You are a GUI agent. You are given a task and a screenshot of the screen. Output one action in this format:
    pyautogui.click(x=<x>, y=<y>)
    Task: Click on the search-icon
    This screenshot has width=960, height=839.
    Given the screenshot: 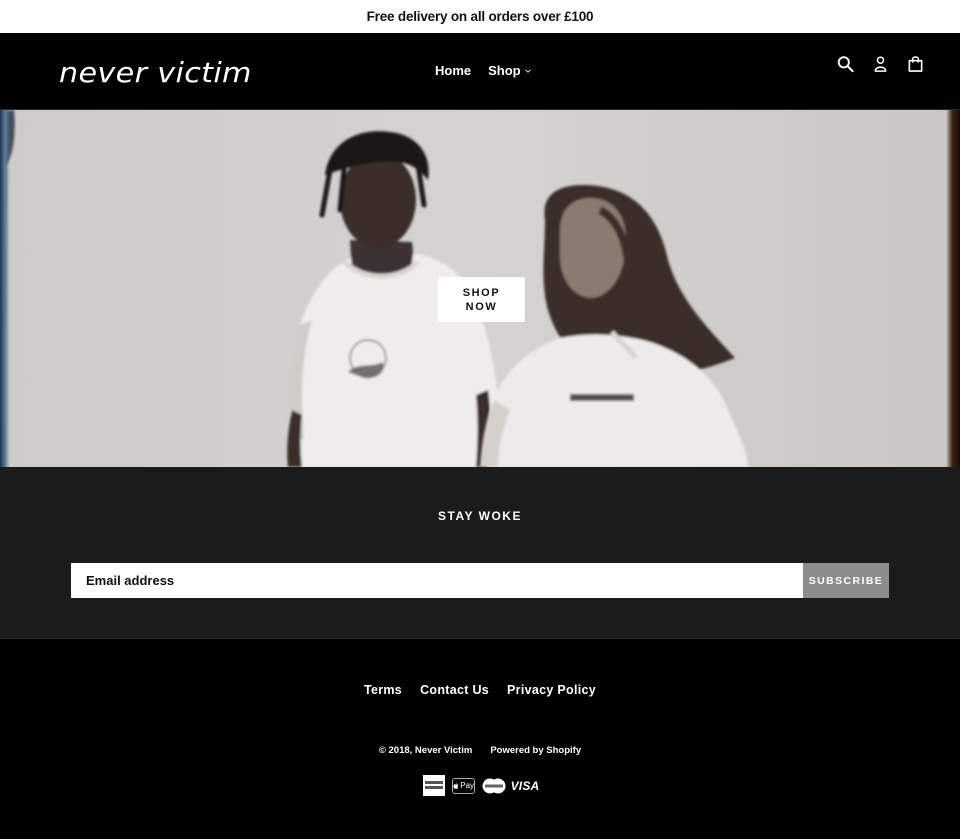 What is the action you would take?
    pyautogui.click(x=845, y=64)
    